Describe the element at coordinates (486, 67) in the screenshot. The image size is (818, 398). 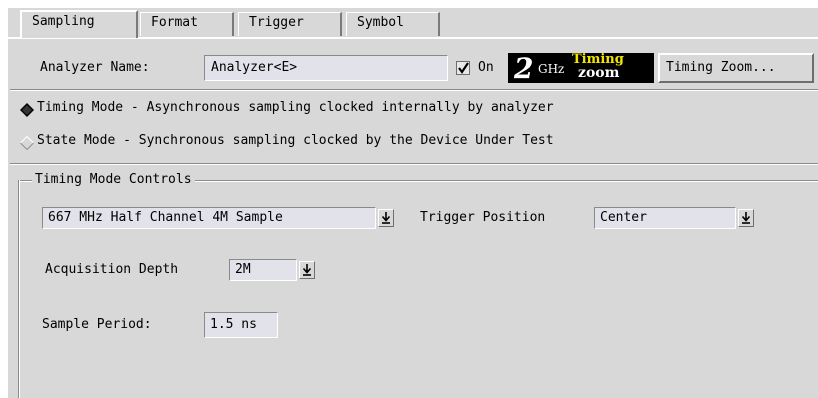
I see `on-label: On` at that location.